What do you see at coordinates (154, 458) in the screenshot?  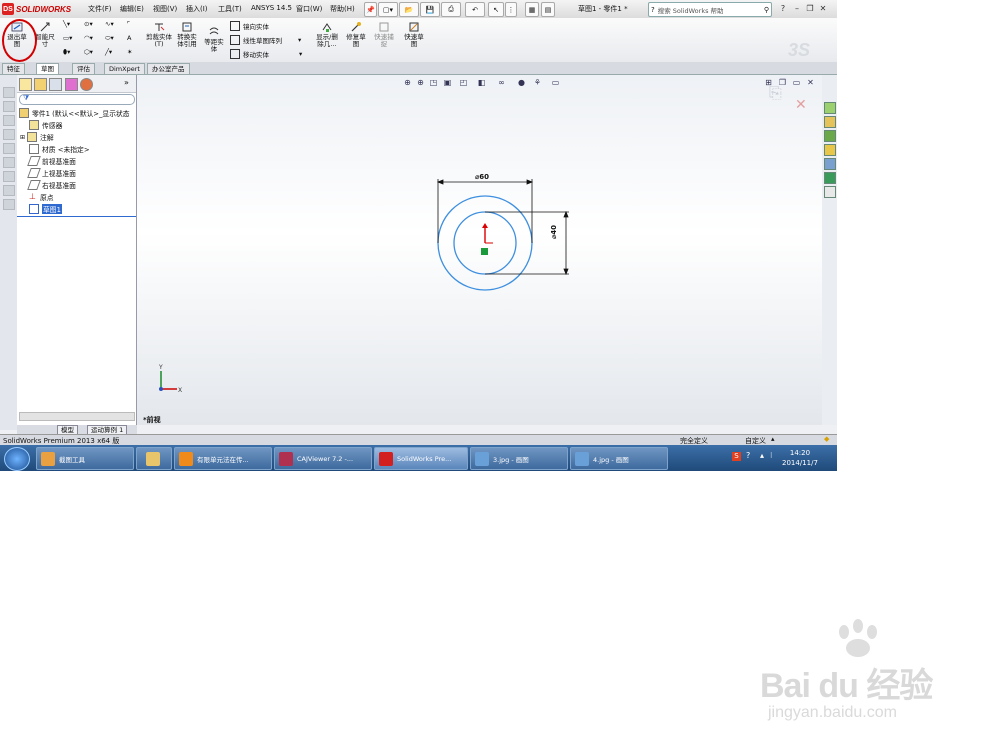 I see `taskbar-explorer` at bounding box center [154, 458].